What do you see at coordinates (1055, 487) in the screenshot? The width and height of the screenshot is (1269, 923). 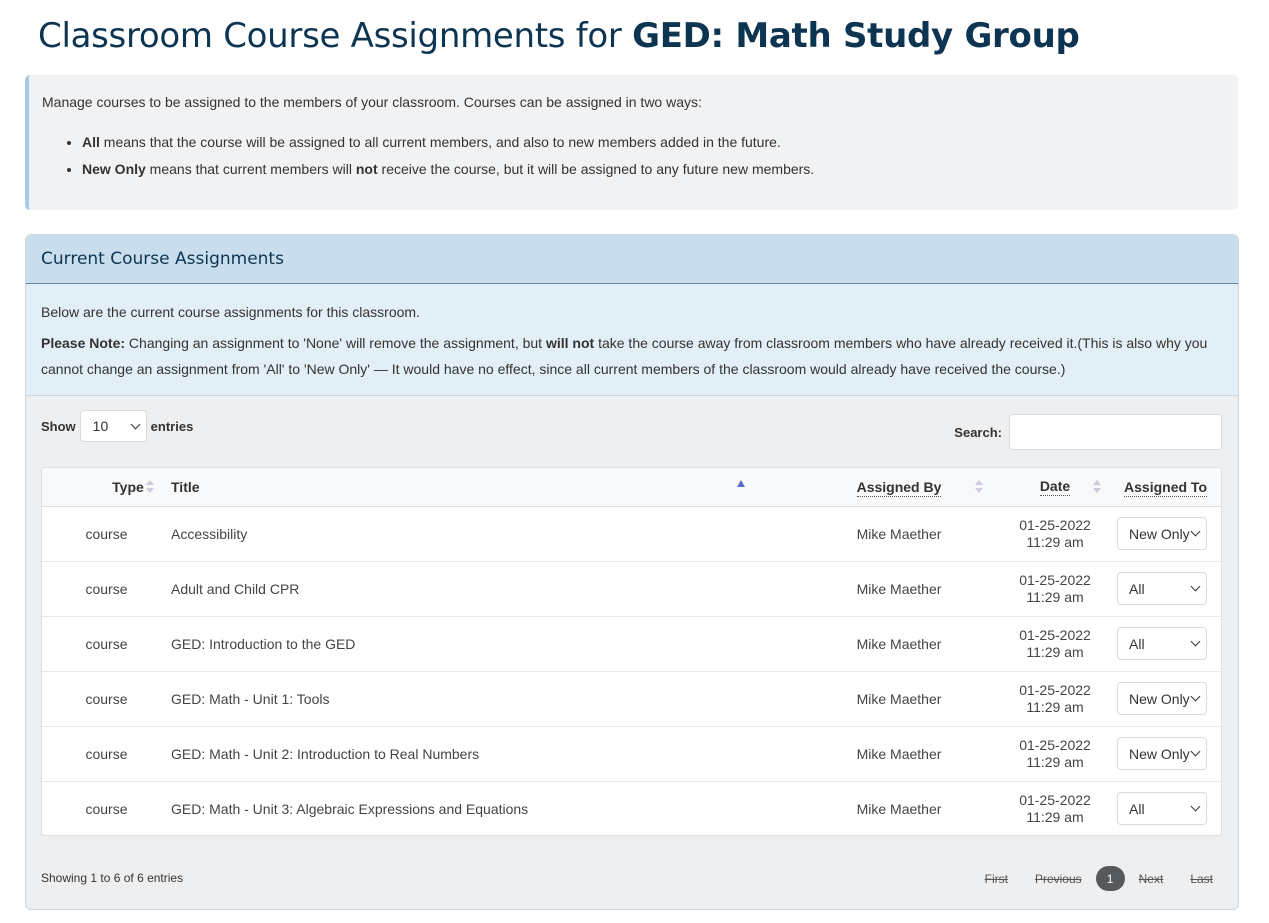 I see `column-header-date: Date` at bounding box center [1055, 487].